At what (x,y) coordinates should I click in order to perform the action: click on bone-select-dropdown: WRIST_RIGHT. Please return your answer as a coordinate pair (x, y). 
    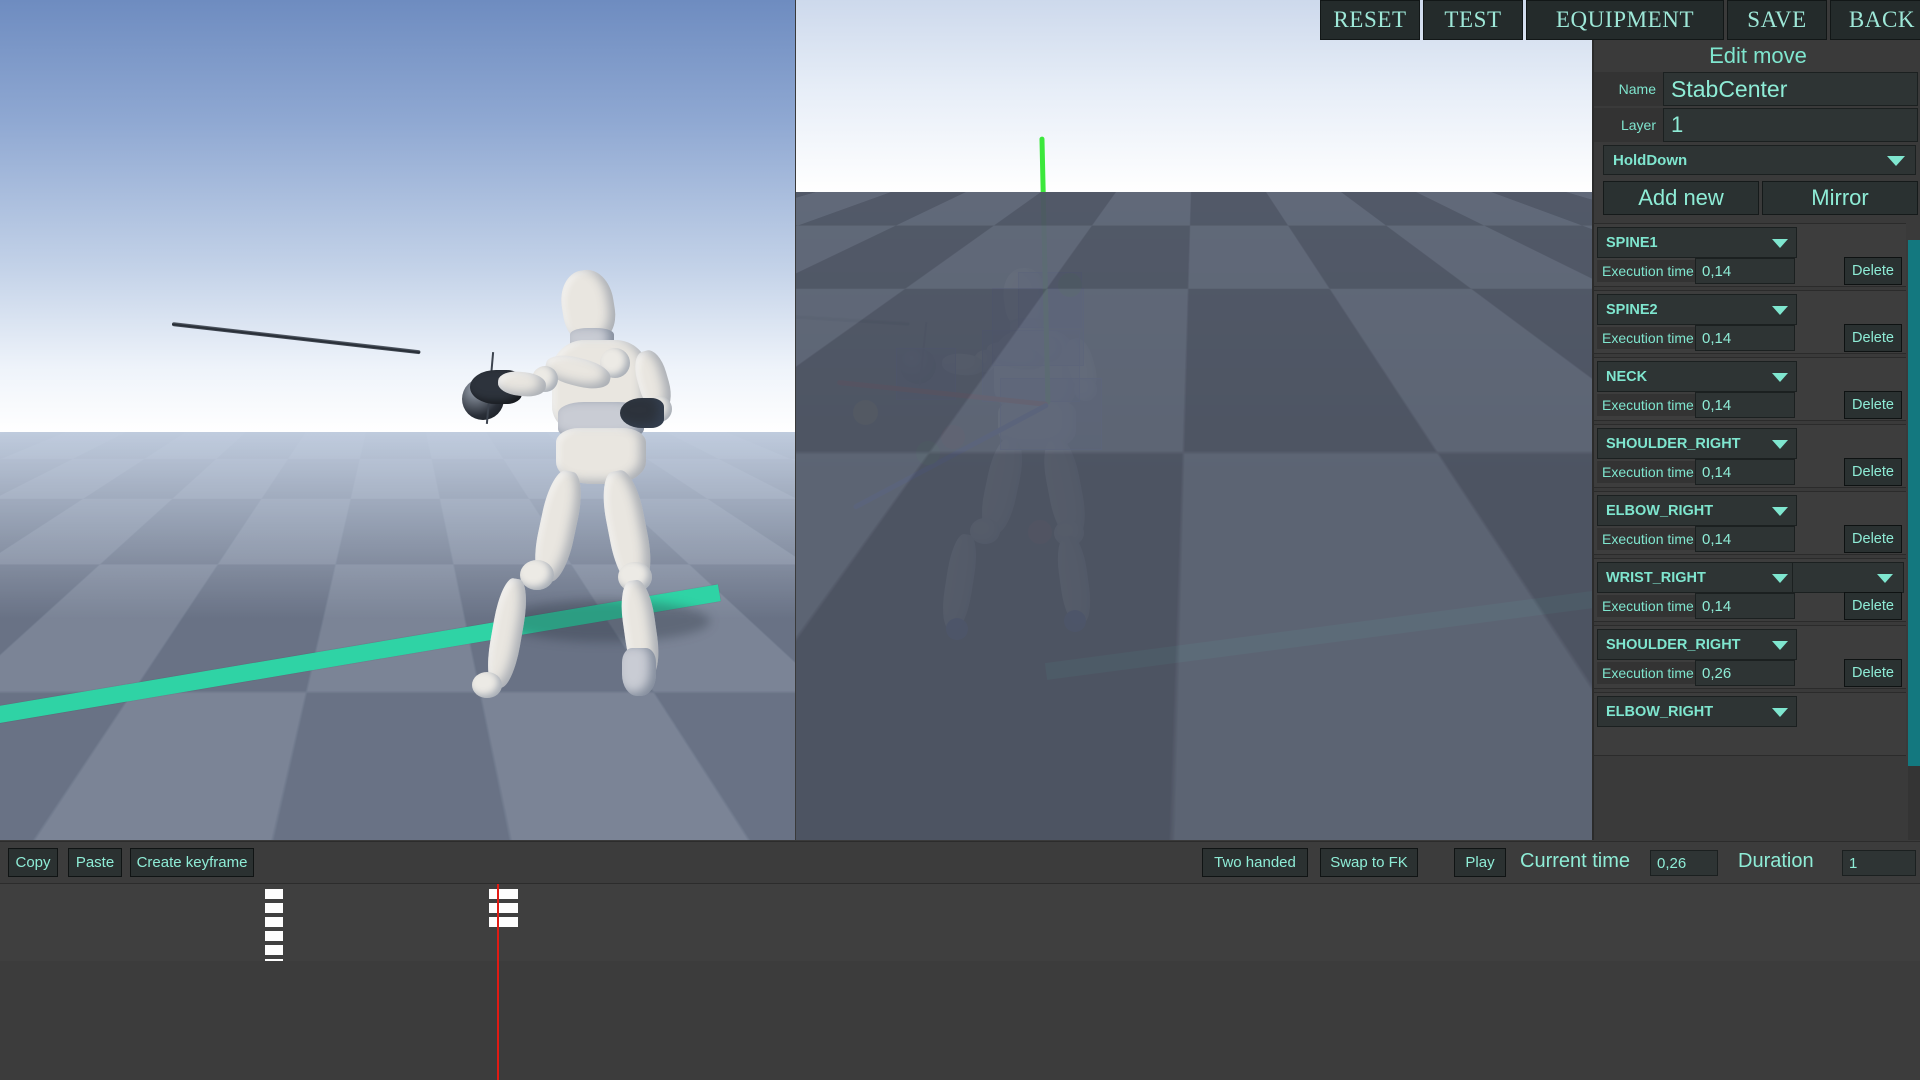
    Looking at the image, I should click on (1697, 577).